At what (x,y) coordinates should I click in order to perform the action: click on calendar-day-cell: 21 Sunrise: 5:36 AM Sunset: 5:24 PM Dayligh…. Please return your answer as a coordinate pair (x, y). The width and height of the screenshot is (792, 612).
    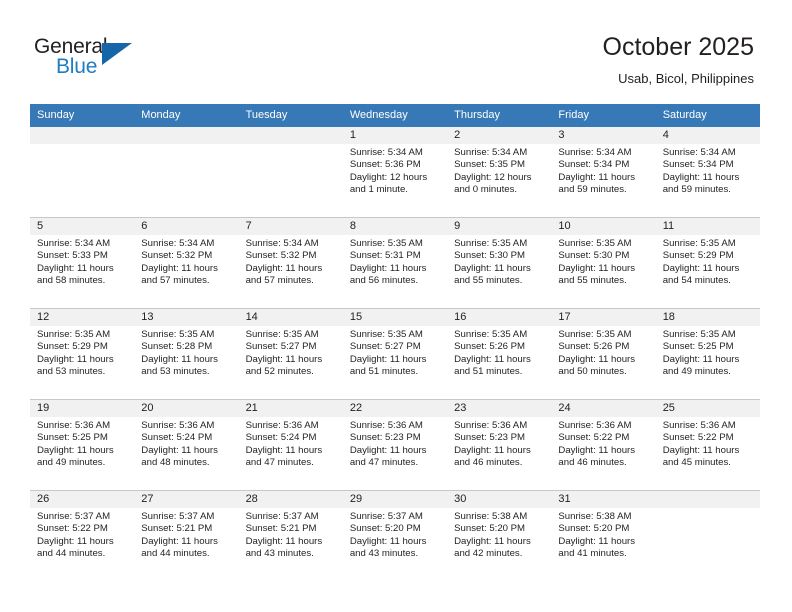
    Looking at the image, I should click on (290, 445).